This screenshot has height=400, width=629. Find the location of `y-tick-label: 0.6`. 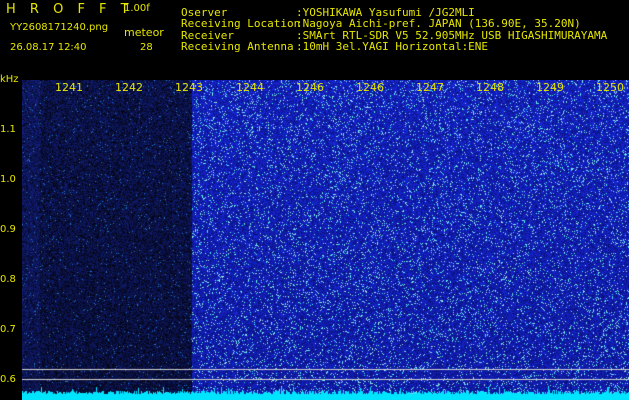

y-tick-label: 0.6 is located at coordinates (8, 379).